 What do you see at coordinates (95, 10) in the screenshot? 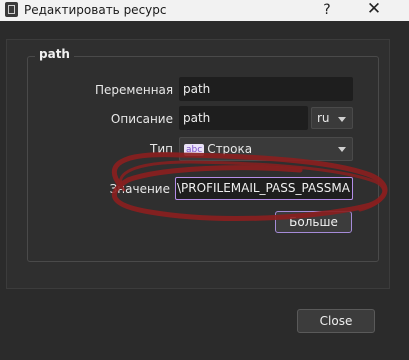
I see `window-title: Редактировать ресурс` at bounding box center [95, 10].